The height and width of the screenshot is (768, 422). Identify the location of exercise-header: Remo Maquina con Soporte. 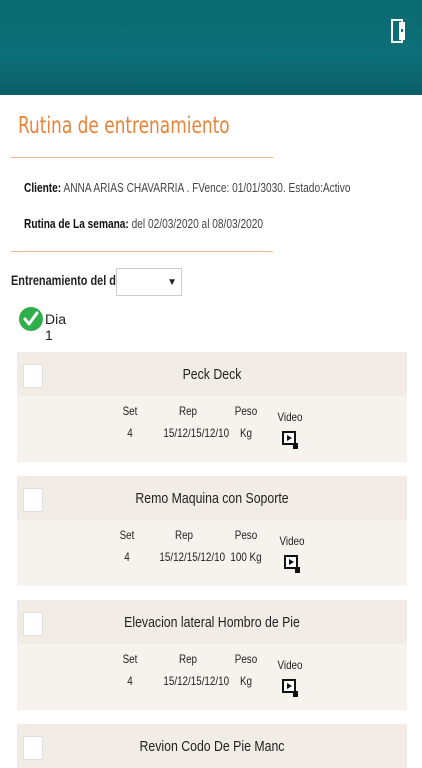
(212, 498).